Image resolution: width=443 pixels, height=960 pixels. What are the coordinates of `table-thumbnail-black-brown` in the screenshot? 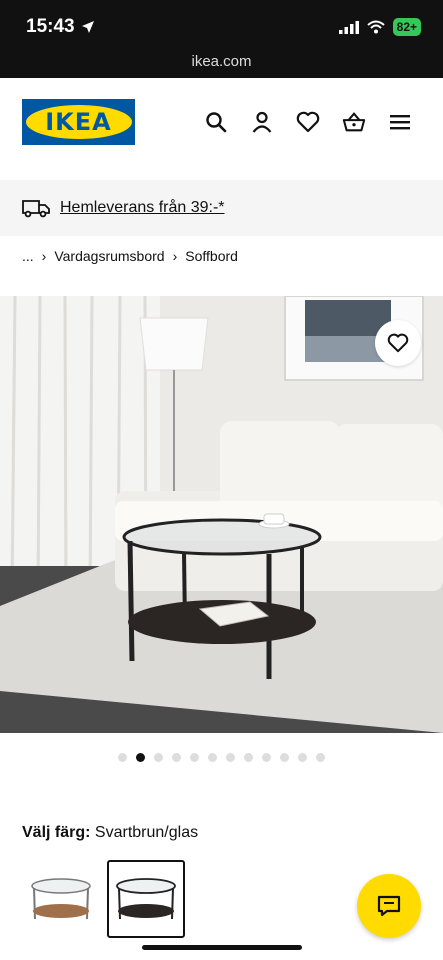 It's located at (146, 899).